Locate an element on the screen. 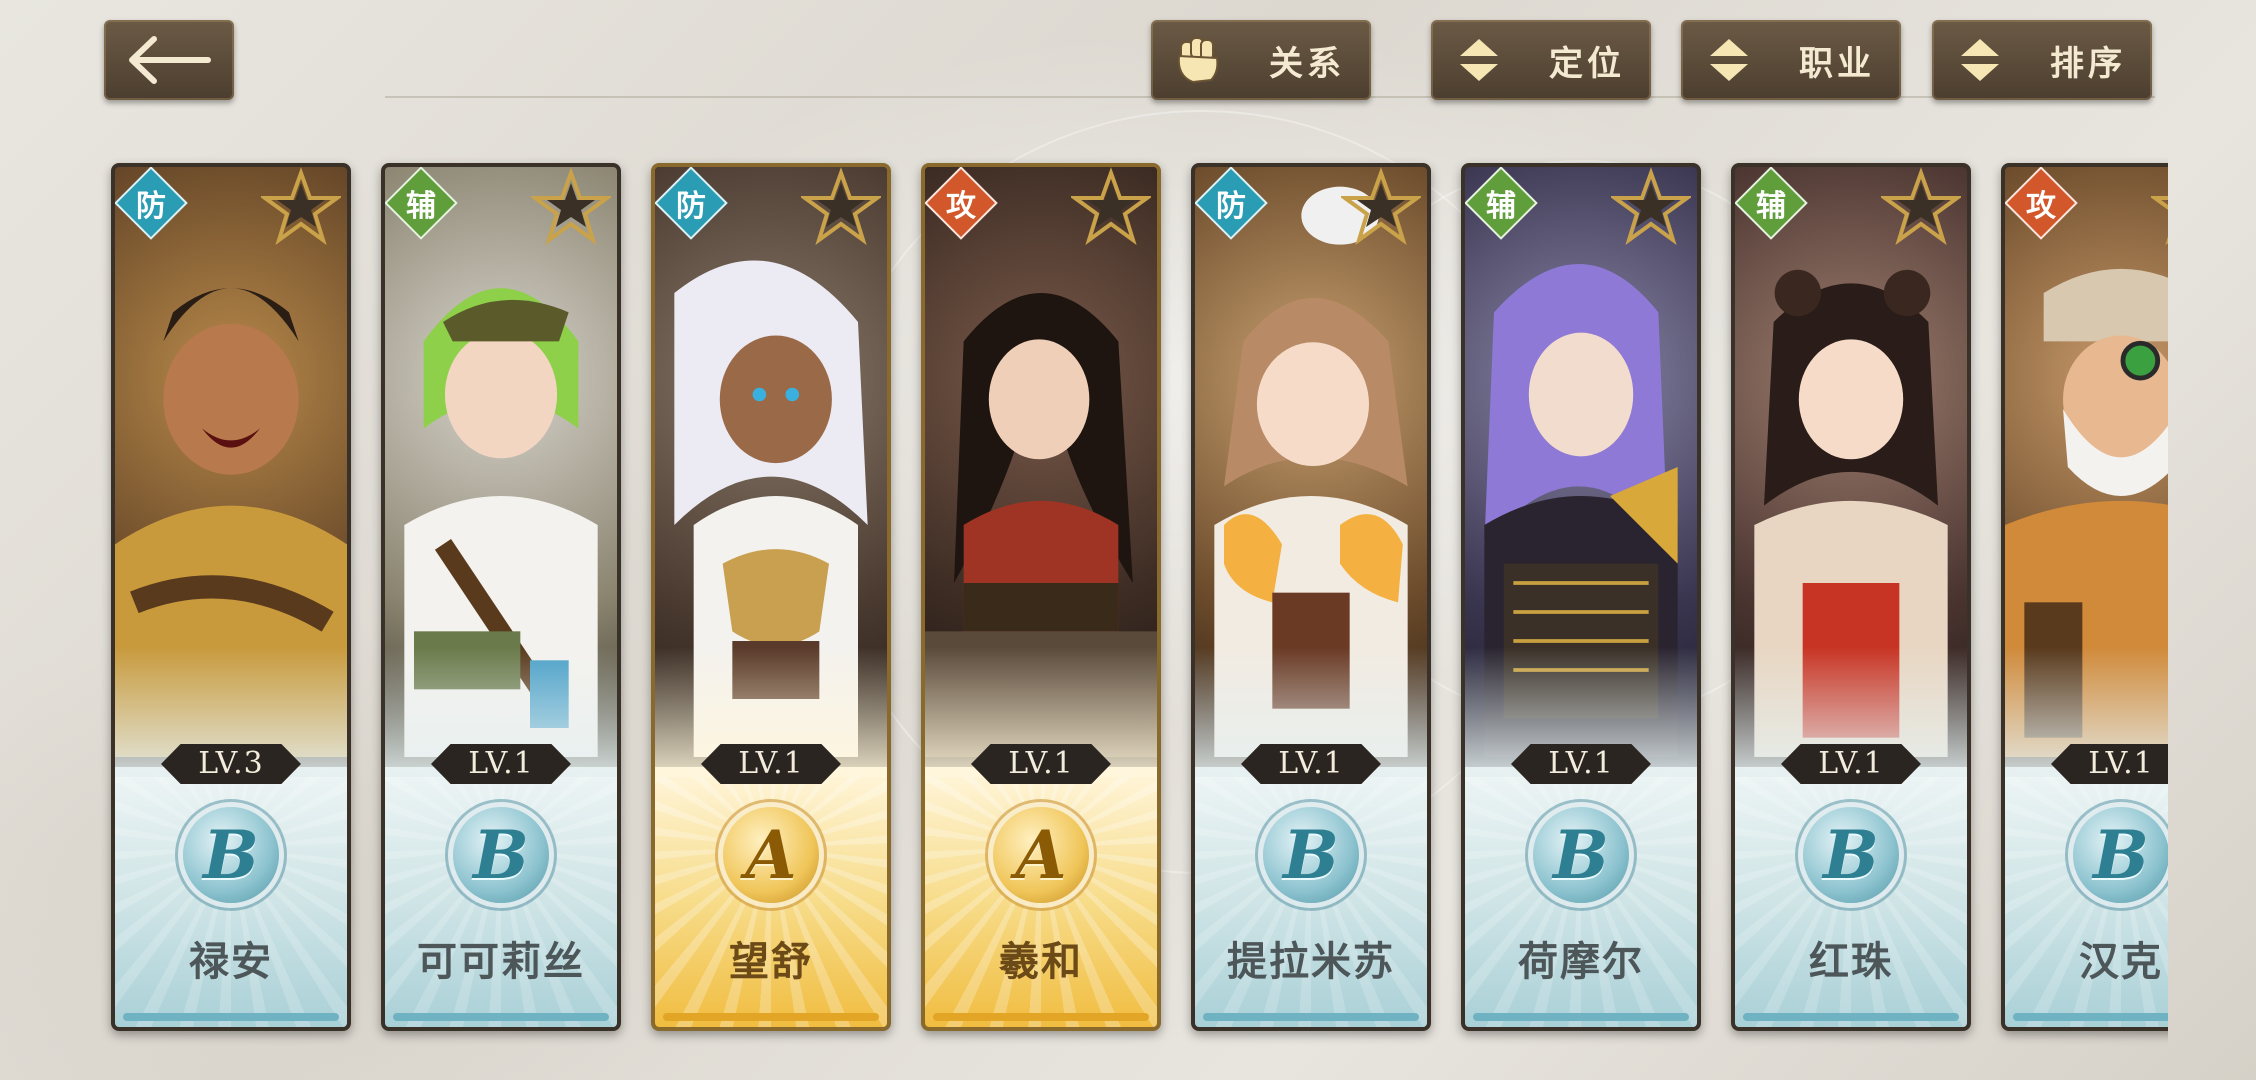 This screenshot has width=2256, height=1080. character-name: 荷摩尔 is located at coordinates (1581, 961).